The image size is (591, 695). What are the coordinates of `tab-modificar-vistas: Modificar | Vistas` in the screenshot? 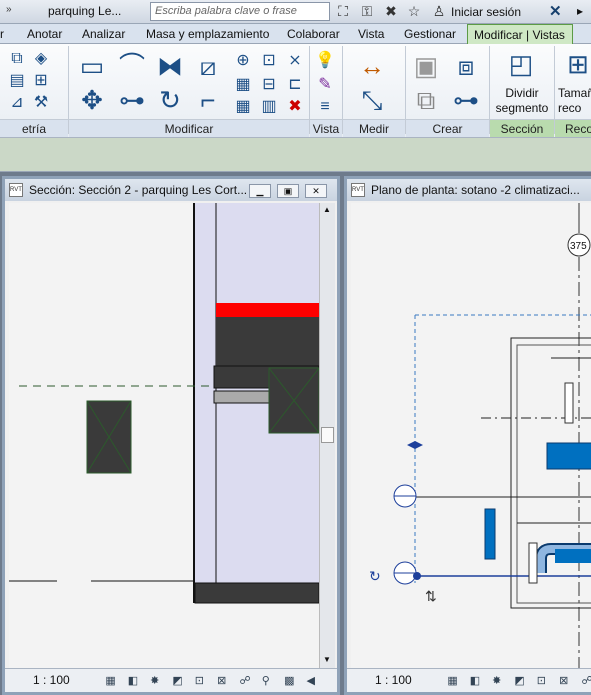 It's located at (520, 34).